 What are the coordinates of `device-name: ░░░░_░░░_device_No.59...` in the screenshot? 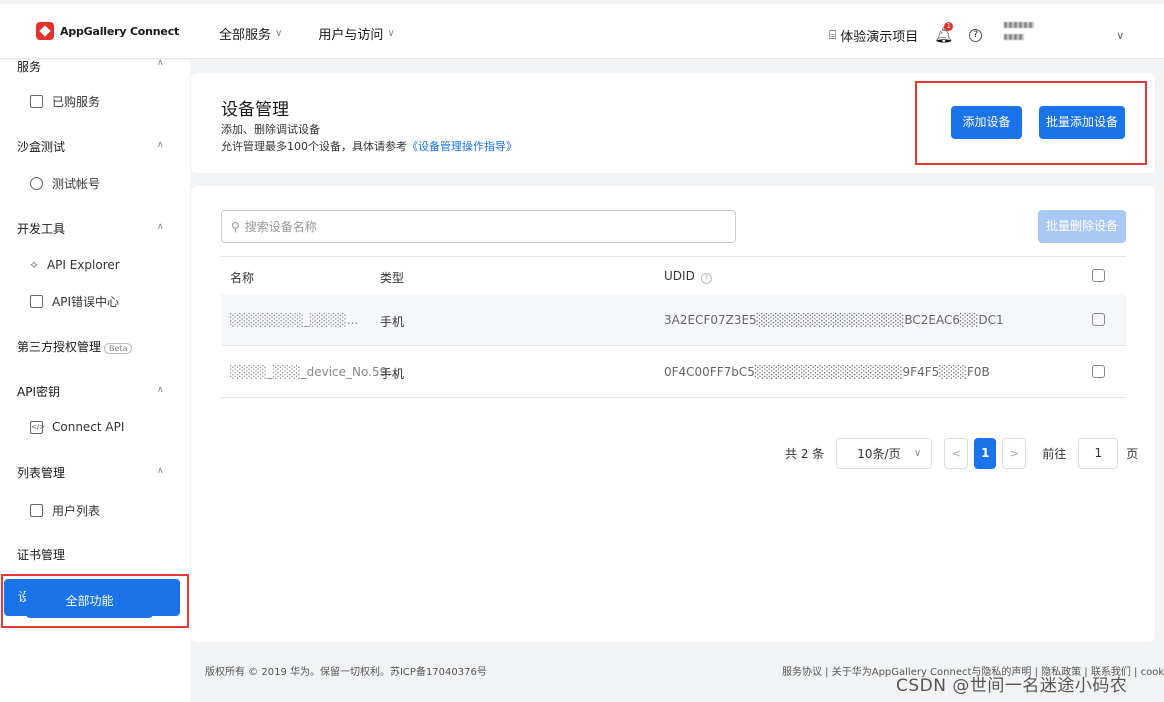 It's located at (314, 372).